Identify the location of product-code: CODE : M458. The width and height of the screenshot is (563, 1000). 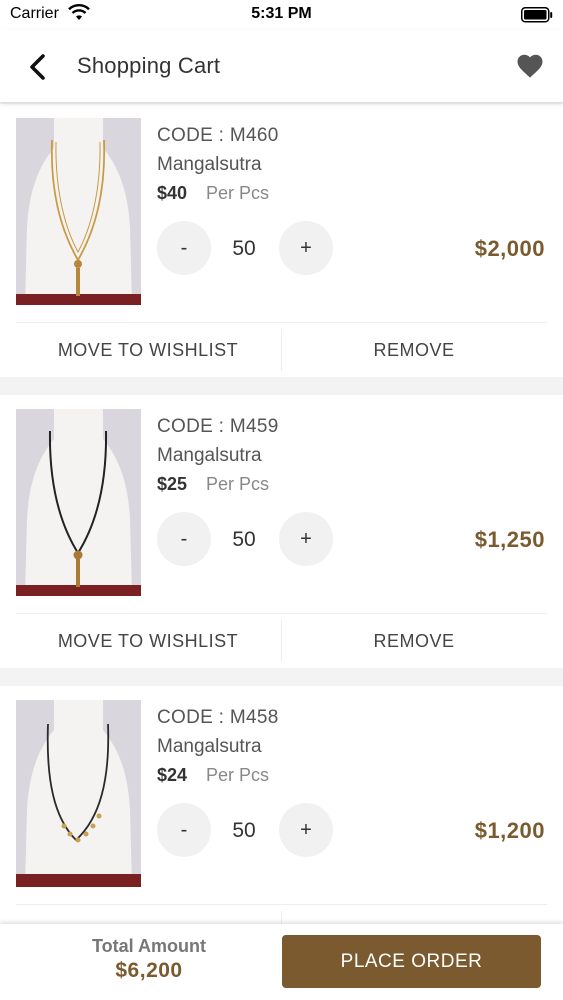
(218, 717).